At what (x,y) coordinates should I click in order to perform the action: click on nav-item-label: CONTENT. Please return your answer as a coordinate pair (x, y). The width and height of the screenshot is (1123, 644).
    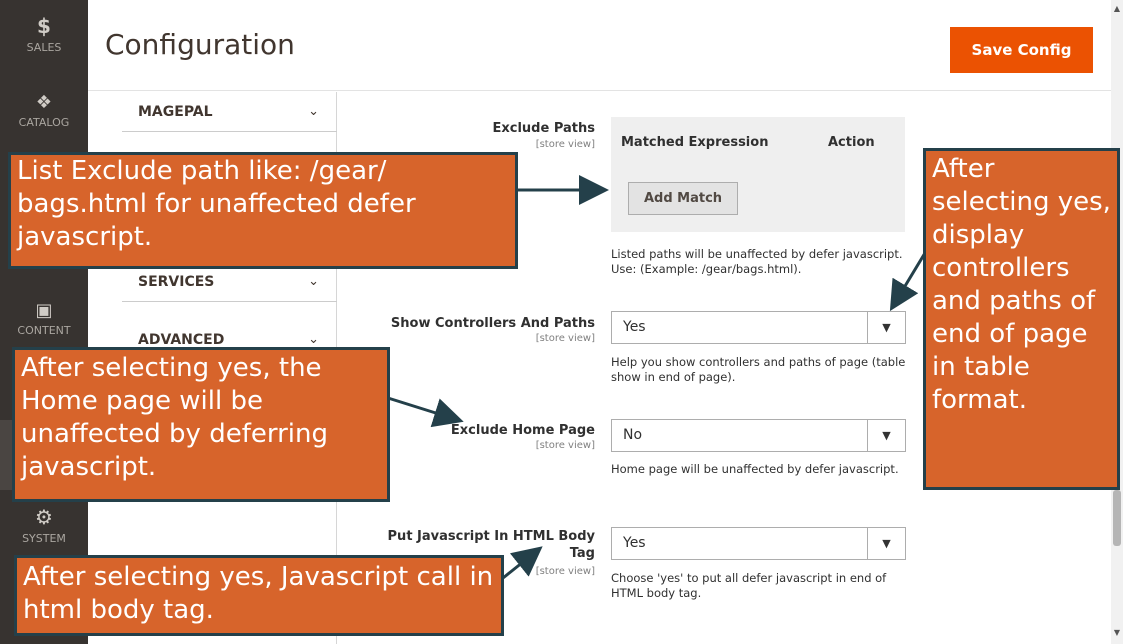
    Looking at the image, I should click on (44, 330).